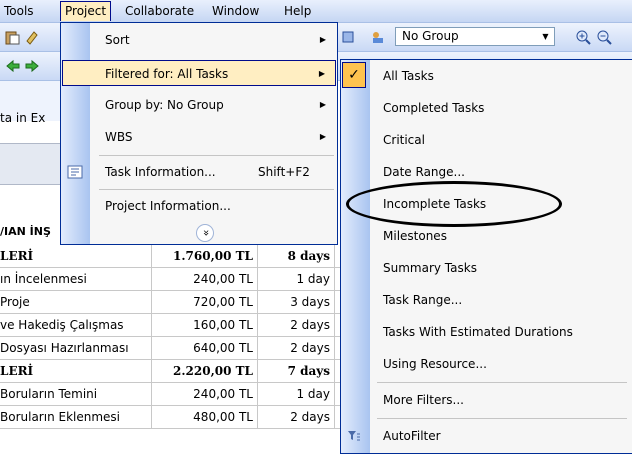 This screenshot has width=632, height=454. I want to click on table-row: ın İncelenmesi 240,00 TL 1 day, so click(170, 279).